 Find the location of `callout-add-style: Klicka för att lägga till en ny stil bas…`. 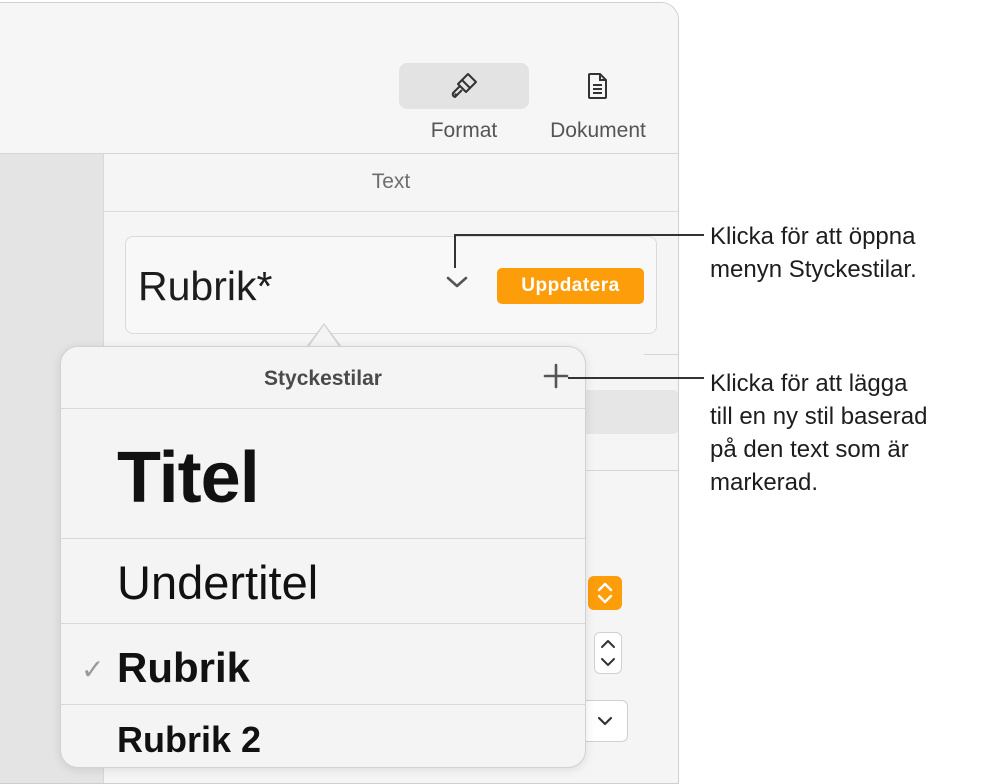

callout-add-style: Klicka för att lägga till en ny stil bas… is located at coordinates (818, 433).